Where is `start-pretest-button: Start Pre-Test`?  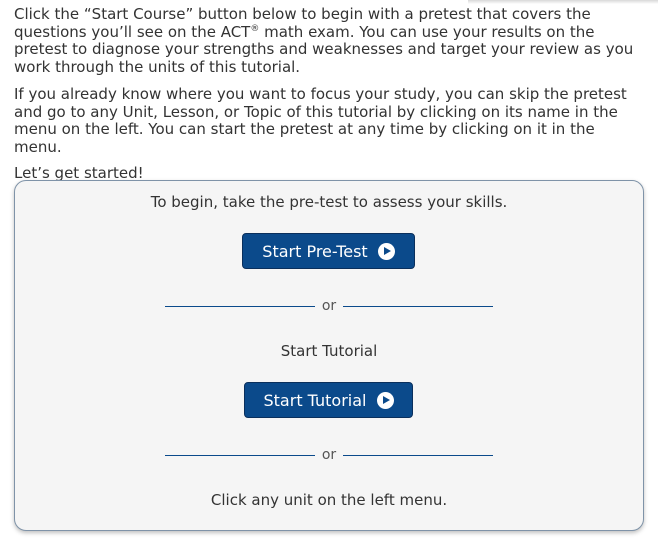
start-pretest-button: Start Pre-Test is located at coordinates (328, 251).